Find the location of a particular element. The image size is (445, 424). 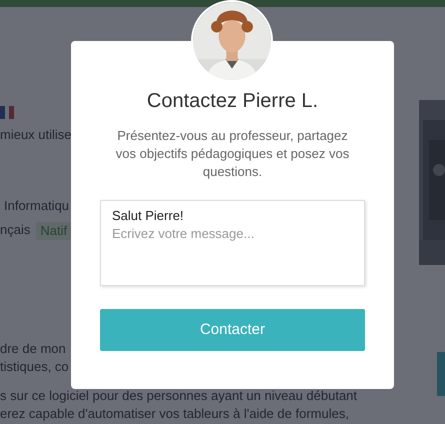

modal-title: Contactez Pierre L. is located at coordinates (233, 101).